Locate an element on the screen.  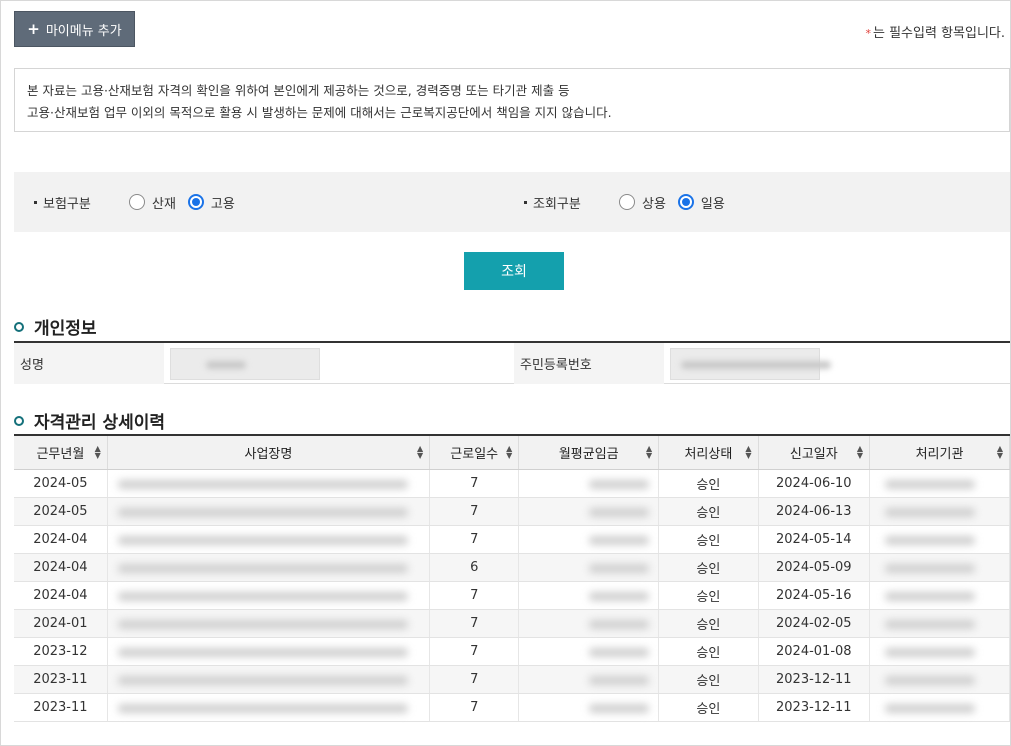
add-my-menu-button: + 마이메뉴 추가 is located at coordinates (74, 29).